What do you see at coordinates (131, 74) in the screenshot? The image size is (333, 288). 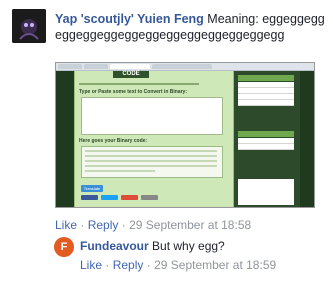 I see `site-logo: CODE` at bounding box center [131, 74].